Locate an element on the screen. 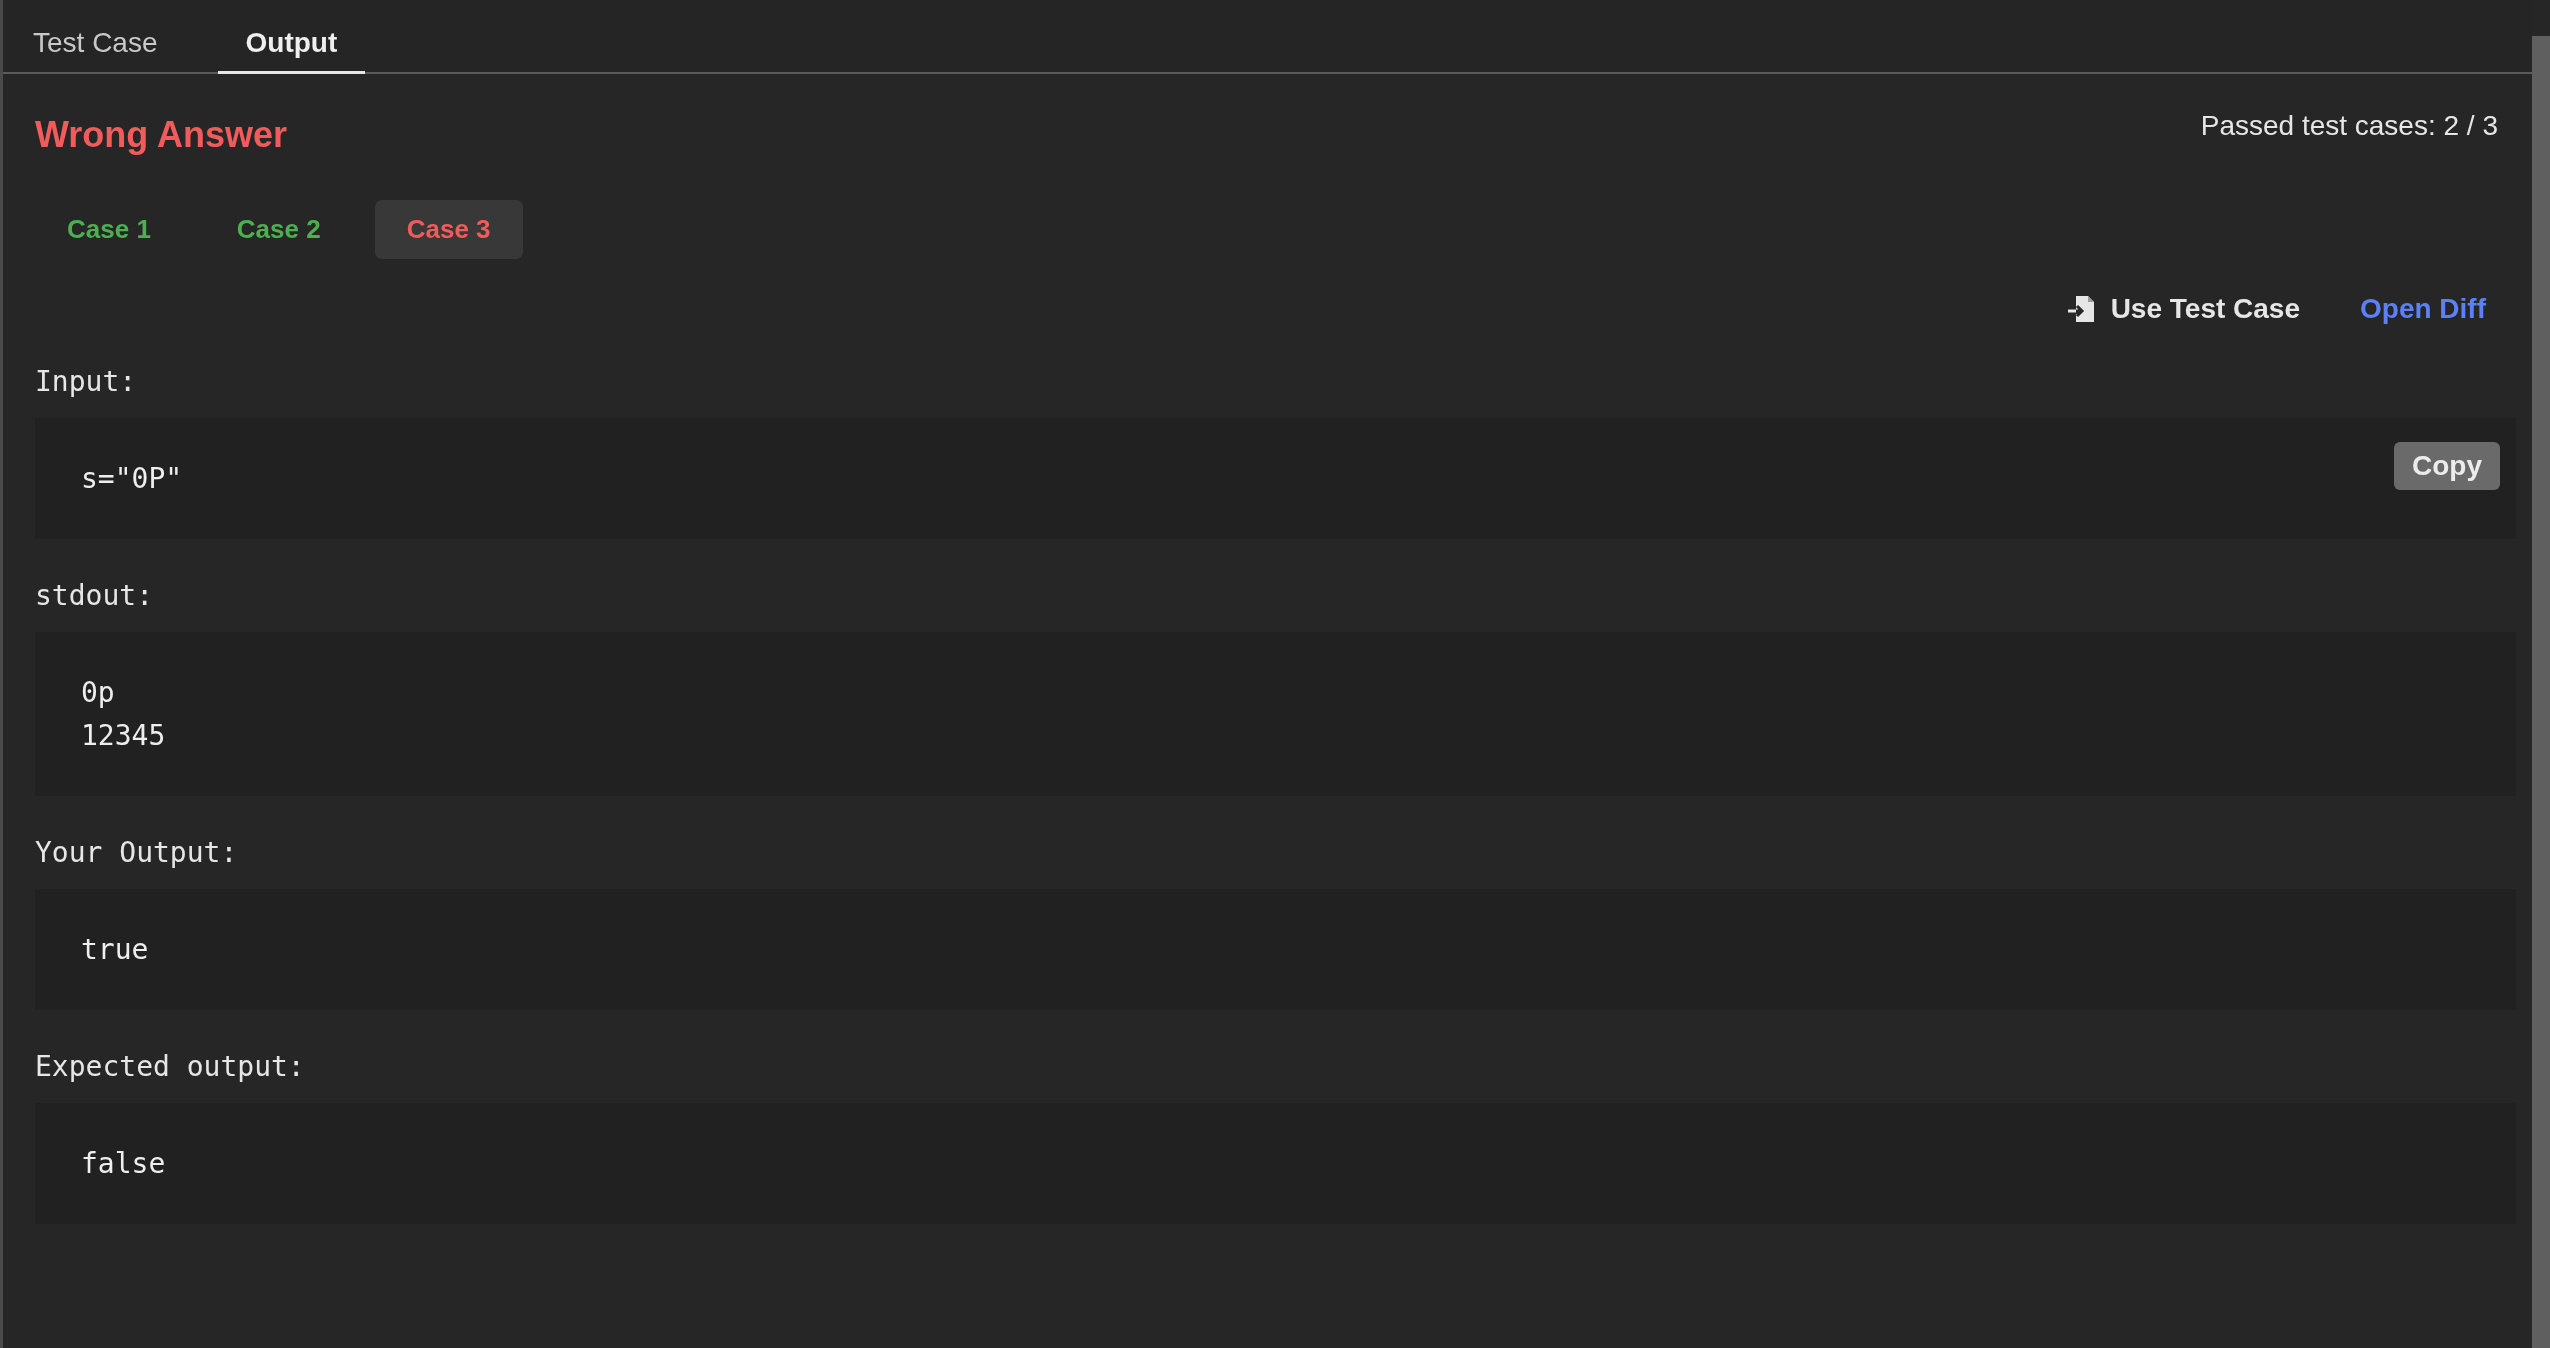 The width and height of the screenshot is (2550, 1348). section-label: stdout: is located at coordinates (94, 595).